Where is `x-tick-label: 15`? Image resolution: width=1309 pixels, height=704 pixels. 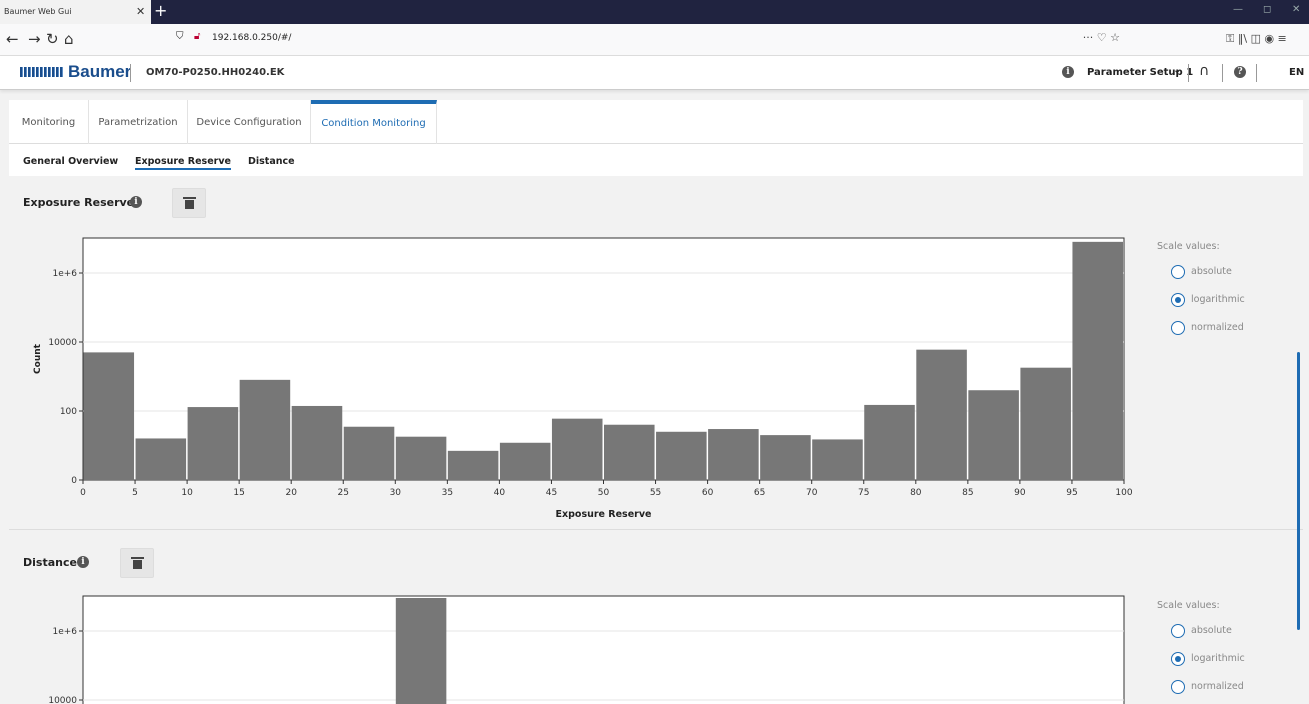 x-tick-label: 15 is located at coordinates (238, 493).